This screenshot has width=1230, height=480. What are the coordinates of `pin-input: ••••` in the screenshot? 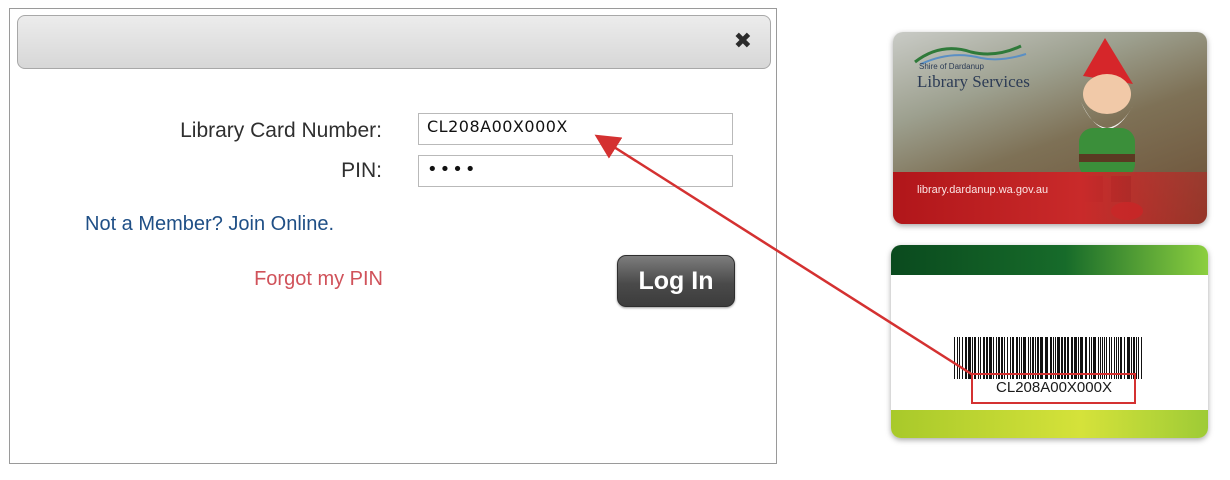 It's located at (575, 171).